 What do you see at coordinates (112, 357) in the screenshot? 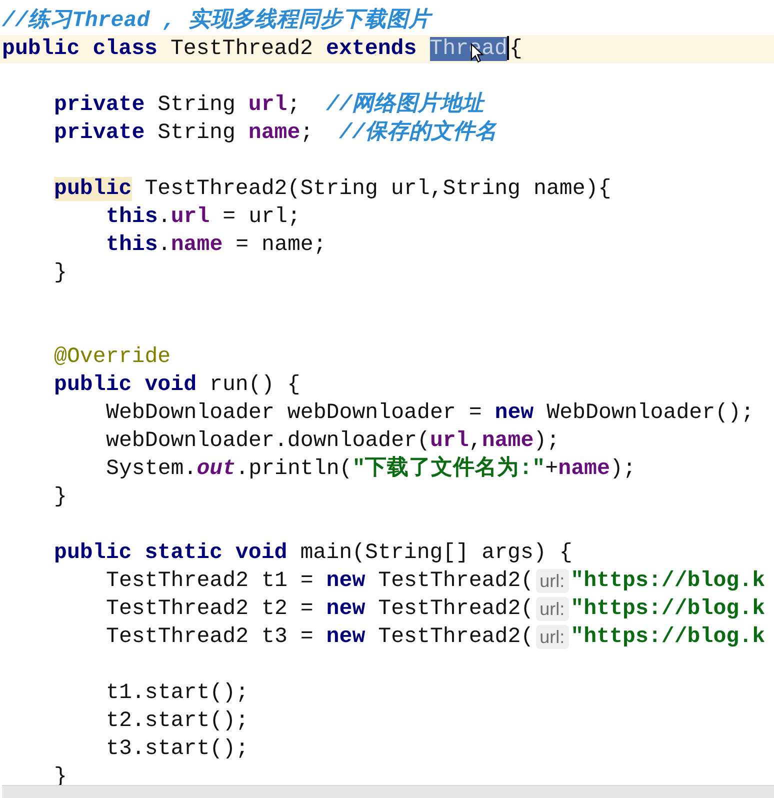
I see `code-line: @Override` at bounding box center [112, 357].